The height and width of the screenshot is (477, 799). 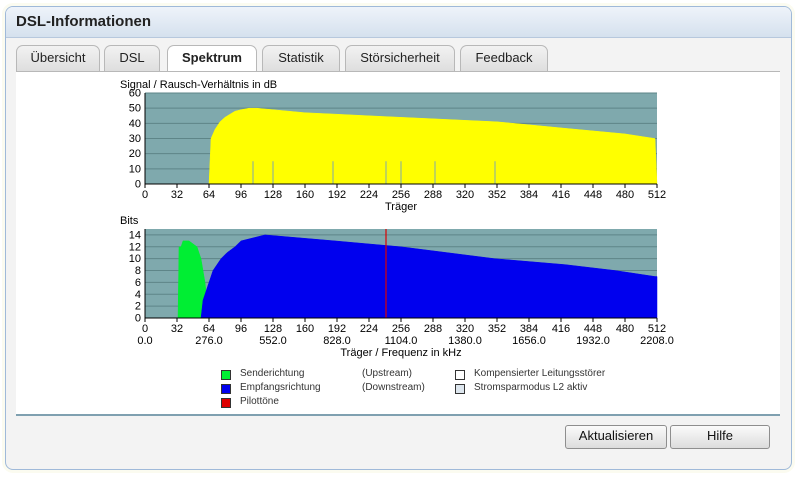 What do you see at coordinates (460, 389) in the screenshot?
I see `legend-swatch-powersave` at bounding box center [460, 389].